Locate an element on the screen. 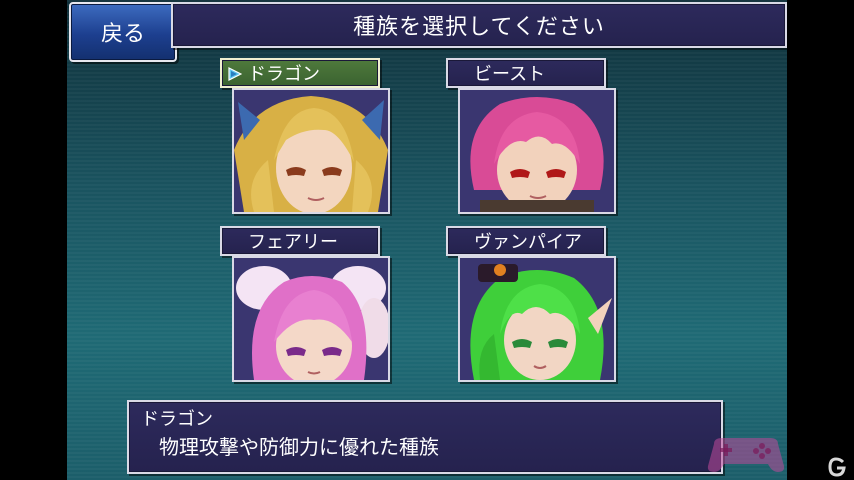  site-logo-icon is located at coordinates (837, 467).